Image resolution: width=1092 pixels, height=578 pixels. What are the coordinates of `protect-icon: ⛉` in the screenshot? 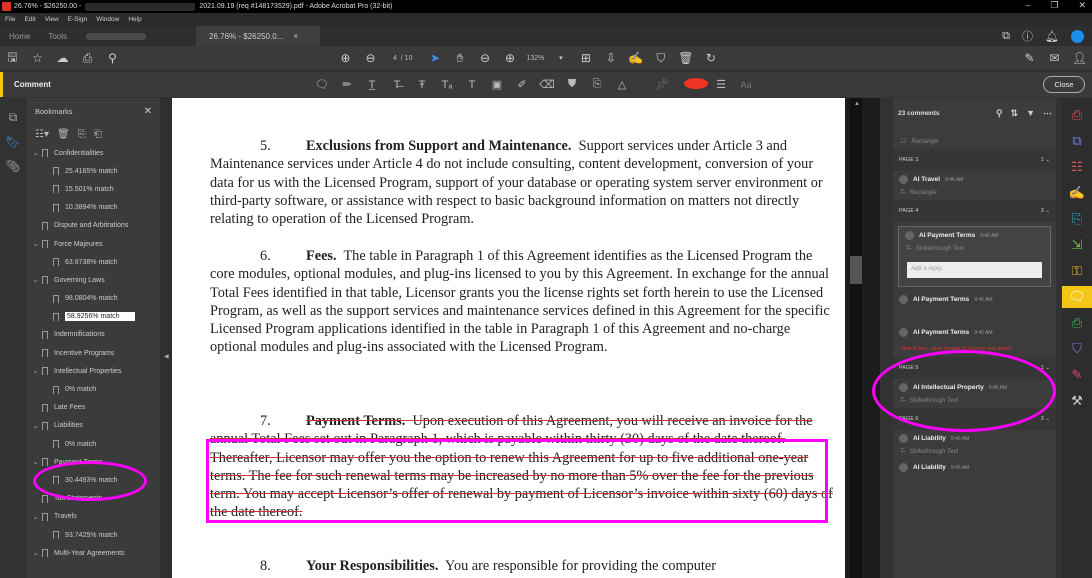 It's located at (1077, 349).